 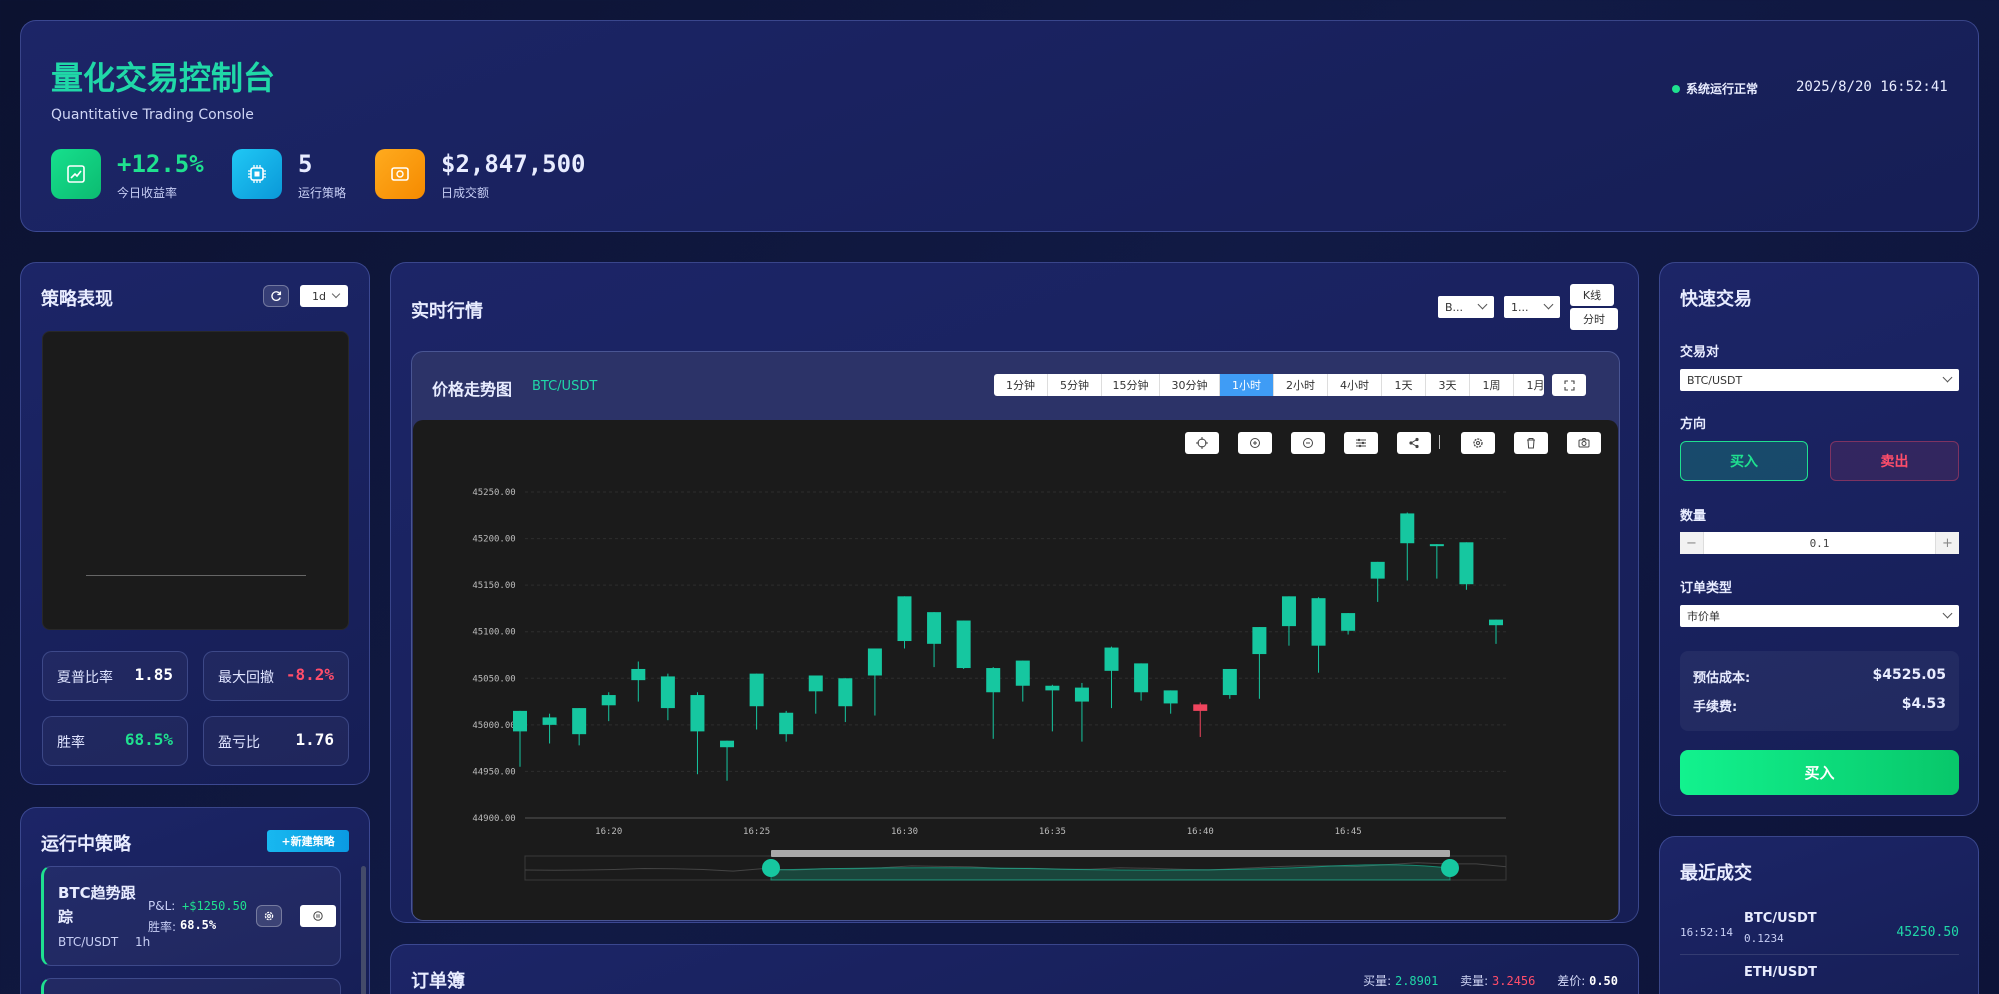 I want to click on strategy-name: BTC趋势跟踪, so click(x=97, y=905).